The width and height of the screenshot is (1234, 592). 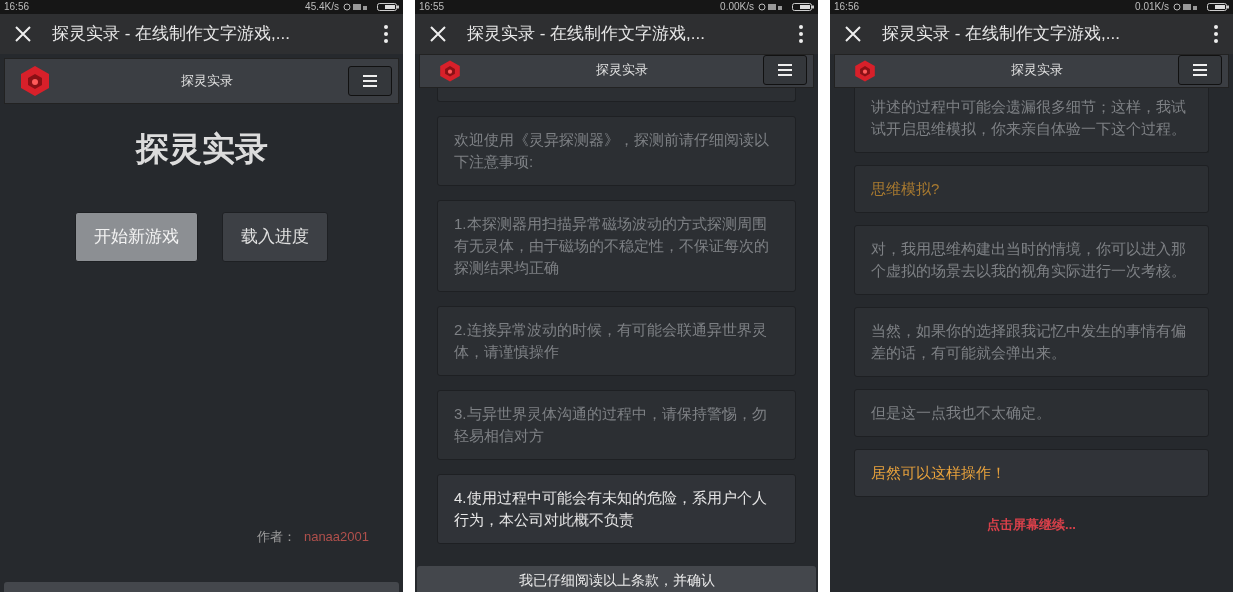 What do you see at coordinates (610, 508) in the screenshot?
I see `message-text: 4.使用过程中可能会有未知的危险，系用户个人行为，本公司对此概不负责` at bounding box center [610, 508].